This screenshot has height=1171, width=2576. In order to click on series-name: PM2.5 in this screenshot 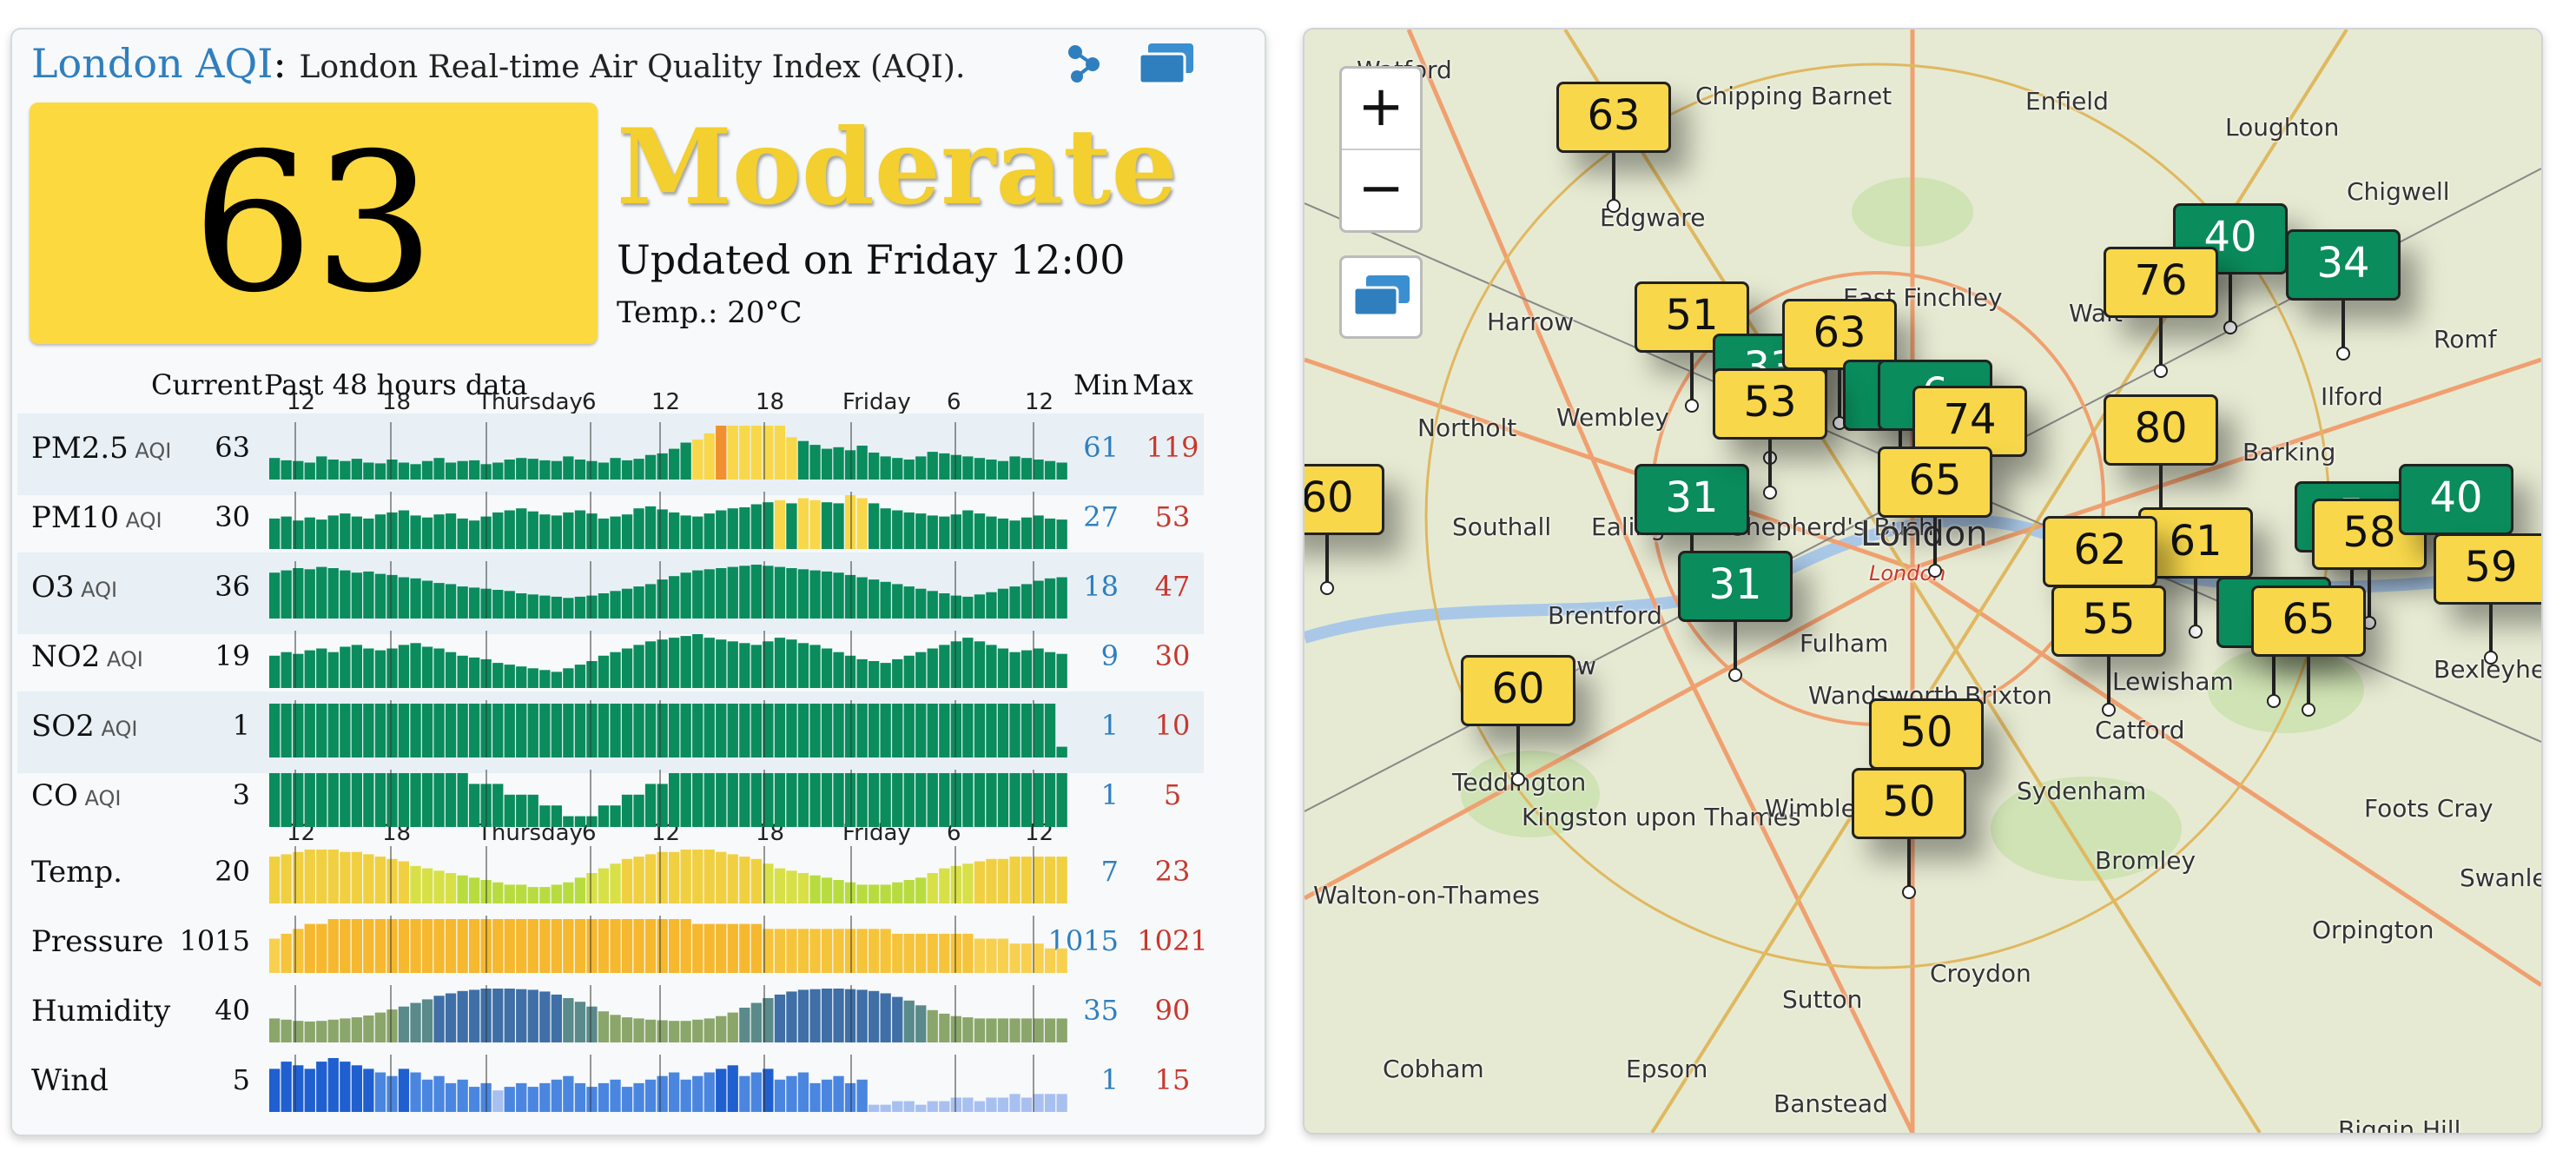, I will do `click(80, 448)`.